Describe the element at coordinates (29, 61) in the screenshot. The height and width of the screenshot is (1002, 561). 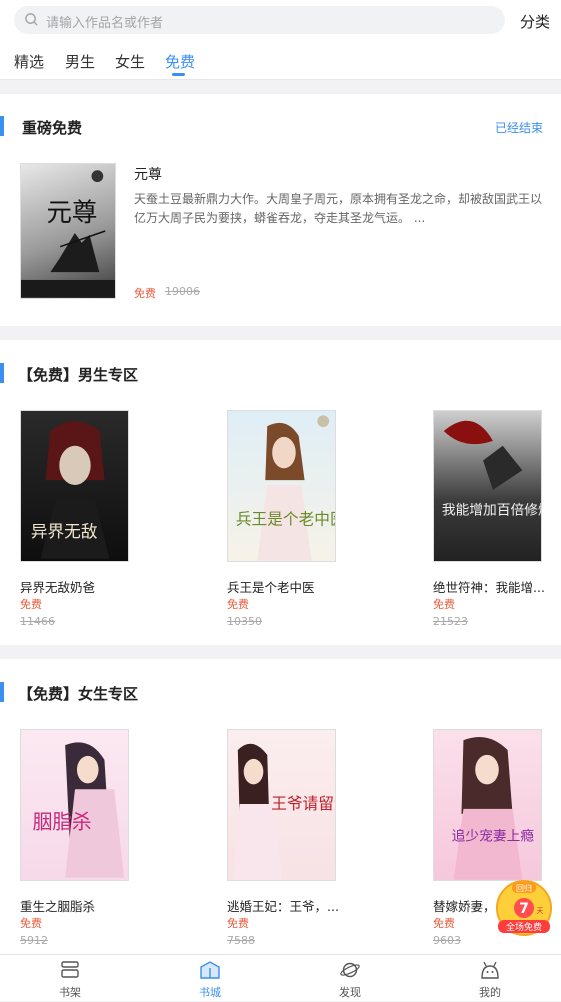
I see `tab-selected: 精选` at that location.